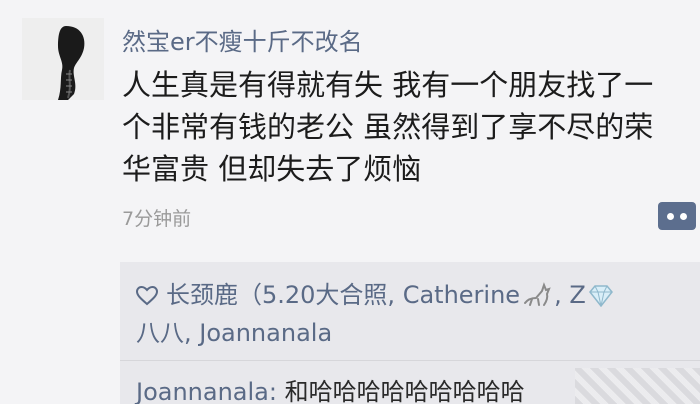 Image resolution: width=700 pixels, height=404 pixels. What do you see at coordinates (157, 219) in the screenshot?
I see `post-timestamp: 7分钟前` at bounding box center [157, 219].